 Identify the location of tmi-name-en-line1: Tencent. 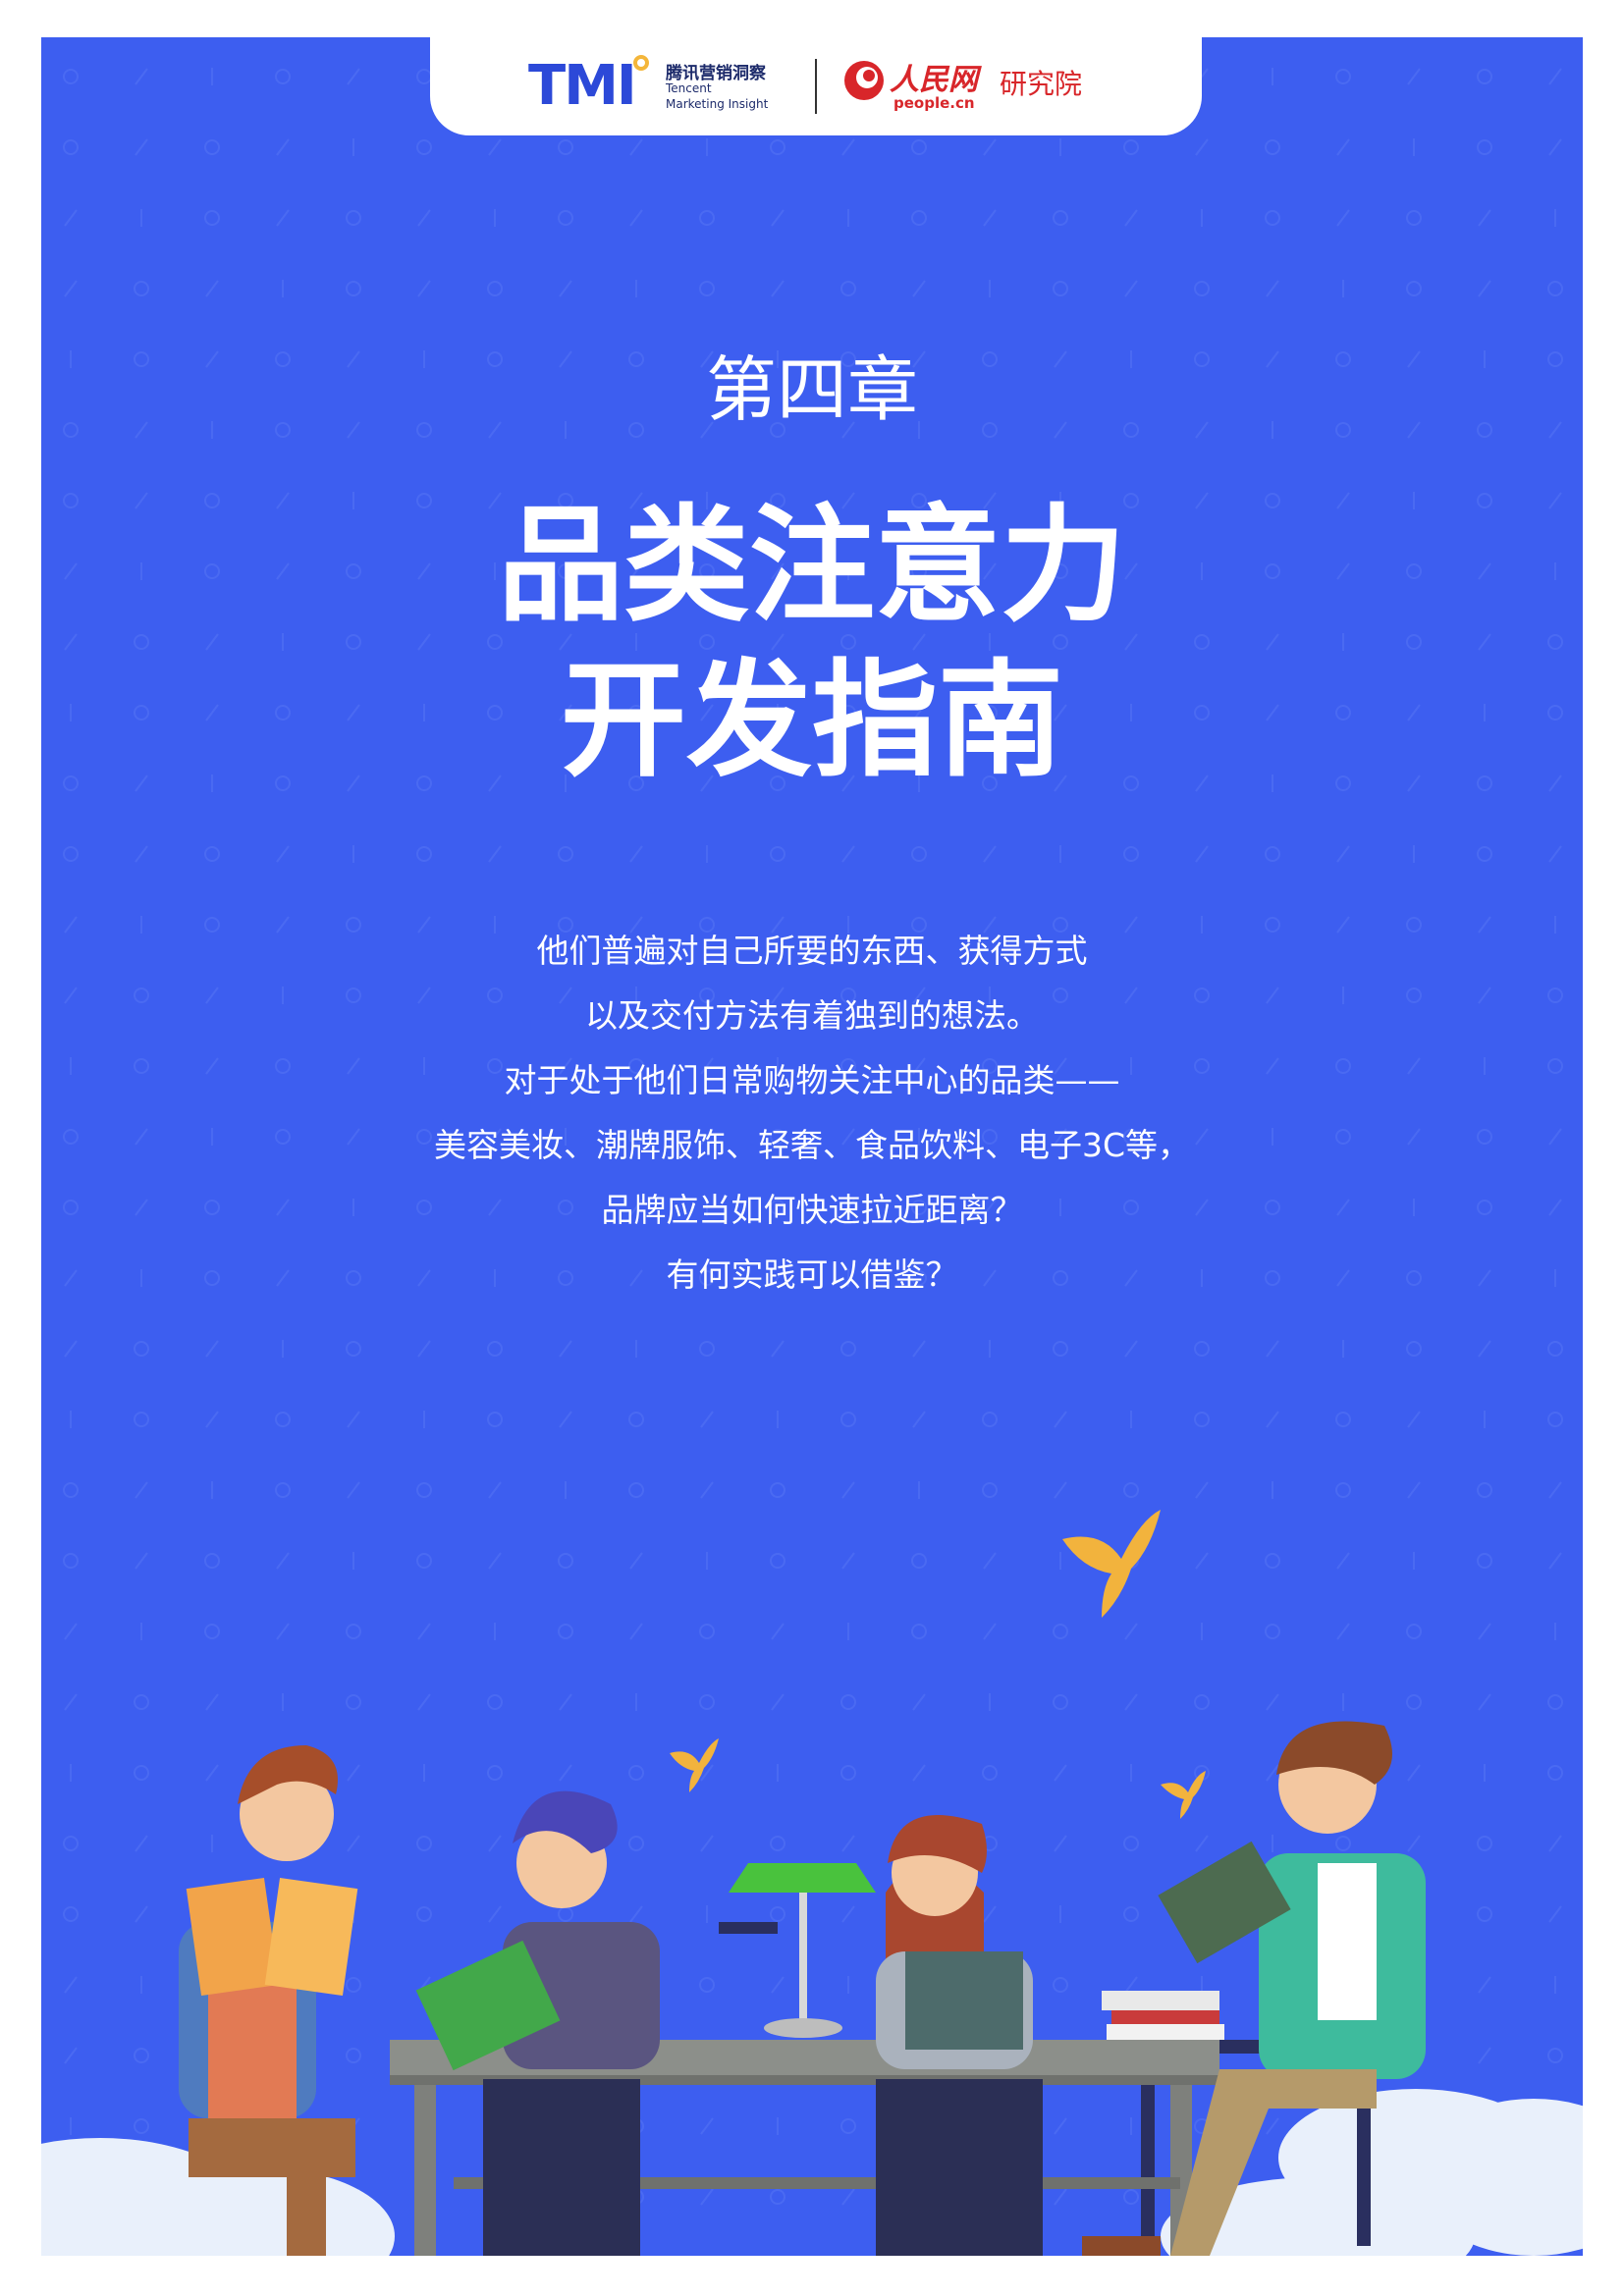
(689, 88).